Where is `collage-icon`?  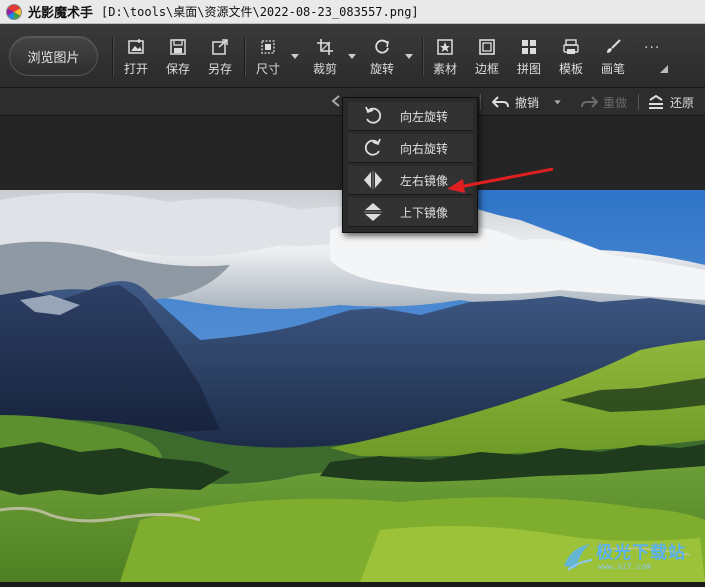 collage-icon is located at coordinates (529, 47).